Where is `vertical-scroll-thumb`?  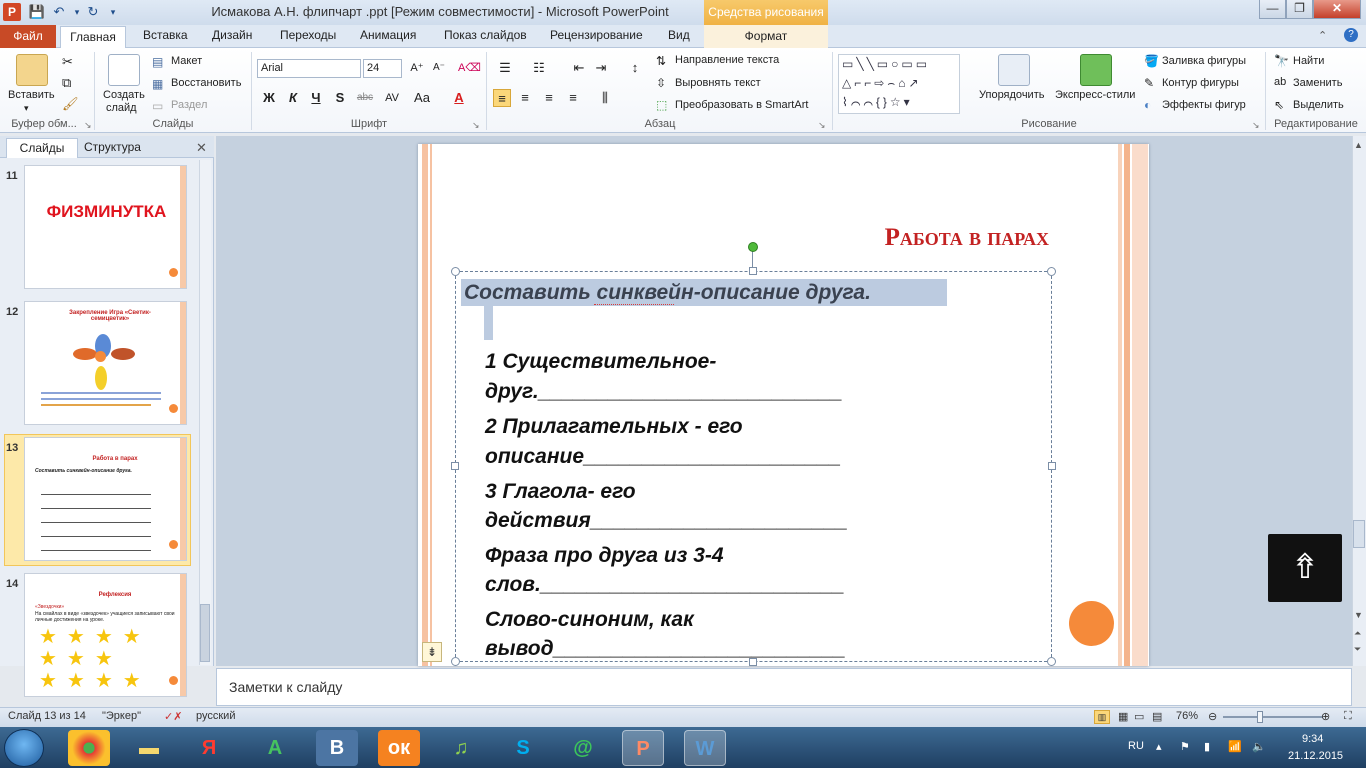
vertical-scroll-thumb is located at coordinates (1359, 534).